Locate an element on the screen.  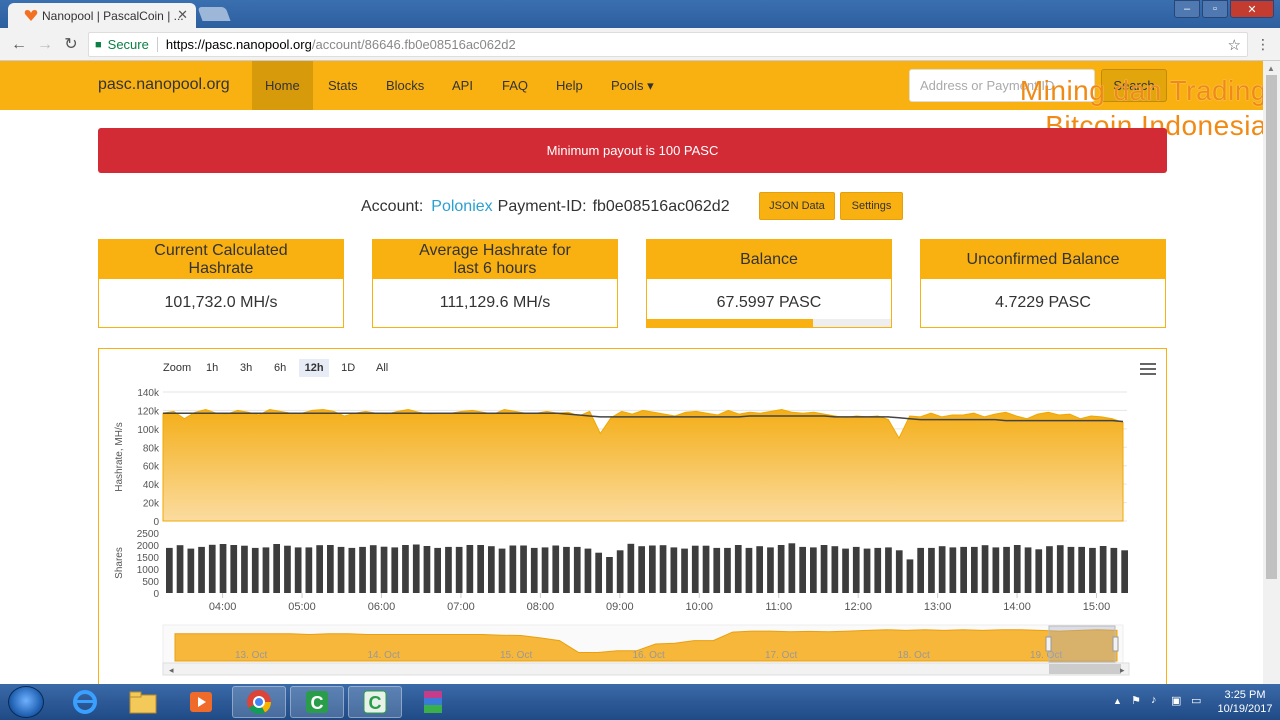
chrome-icon is located at coordinates (259, 702).